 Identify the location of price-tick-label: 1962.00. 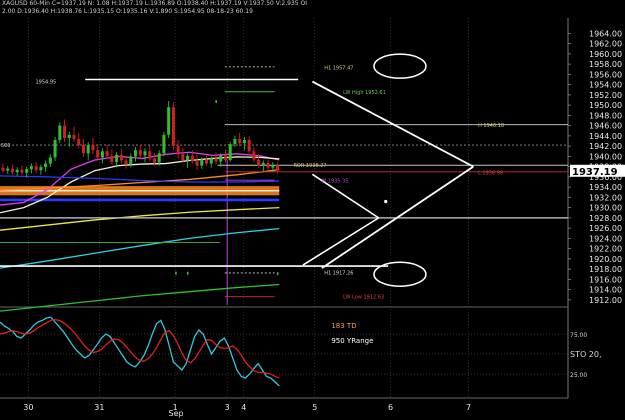
(605, 44).